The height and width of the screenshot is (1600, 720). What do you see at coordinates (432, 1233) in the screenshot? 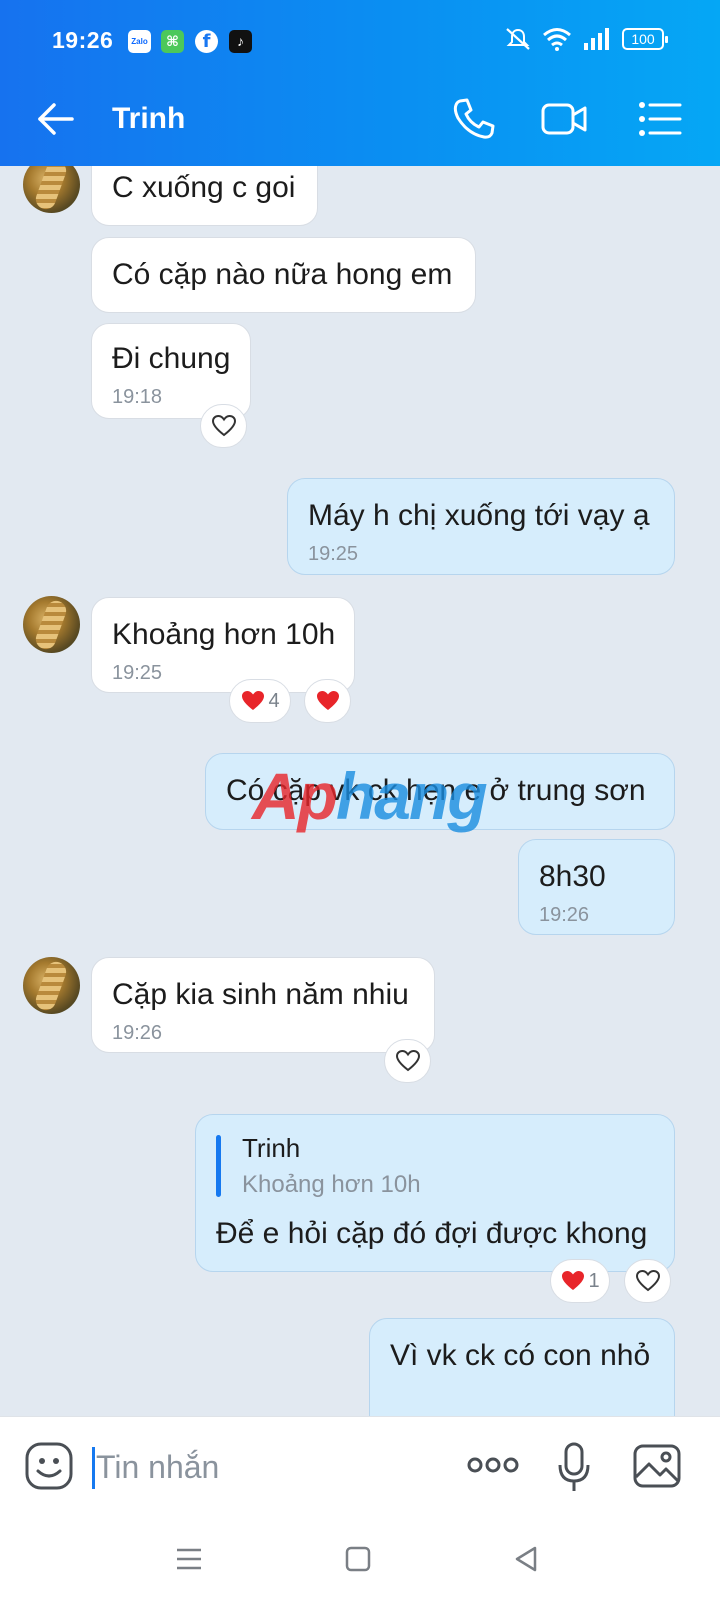
I see `message-text: Để e hỏi cặp đó đợi được khong` at bounding box center [432, 1233].